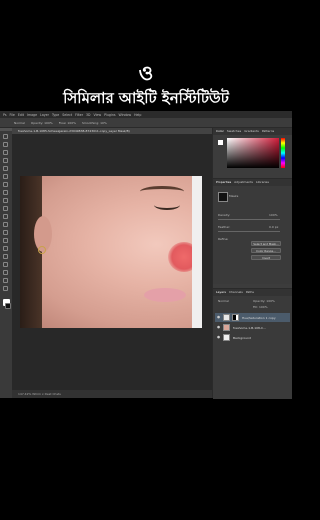 Image resolution: width=320 pixels, height=520 pixels. I want to click on layer-name: Background, so click(242, 338).